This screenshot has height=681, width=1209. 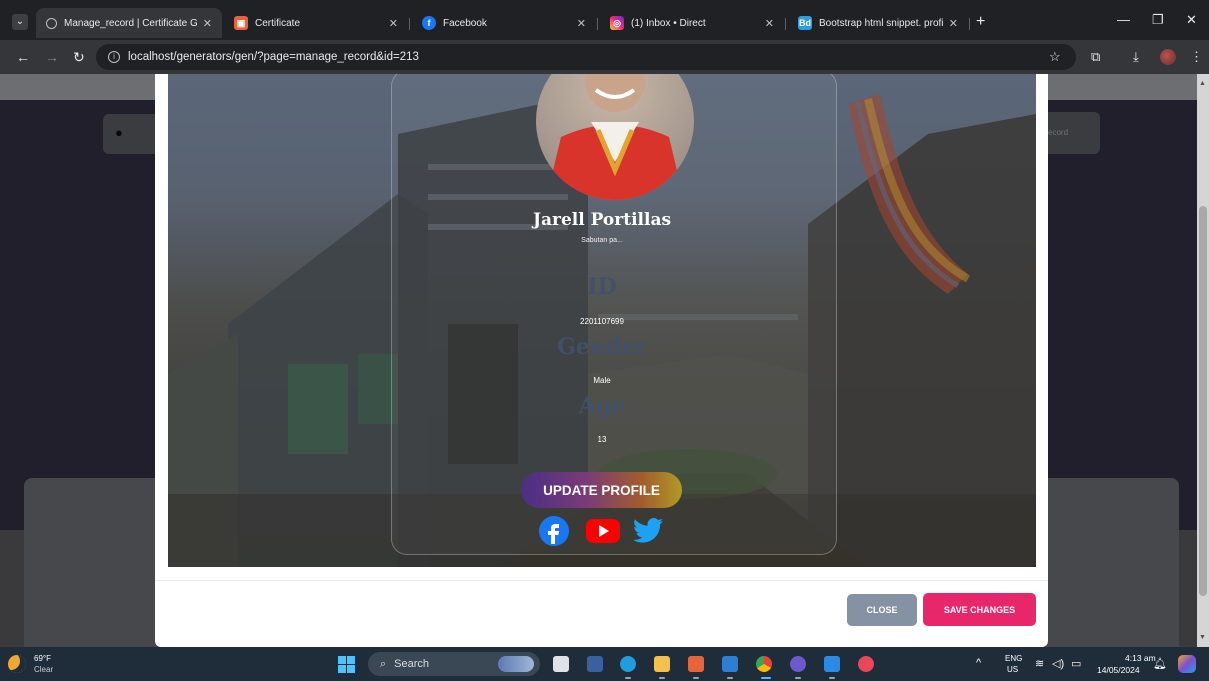 What do you see at coordinates (1136, 57) in the screenshot?
I see `download-icon: ⤓` at bounding box center [1136, 57].